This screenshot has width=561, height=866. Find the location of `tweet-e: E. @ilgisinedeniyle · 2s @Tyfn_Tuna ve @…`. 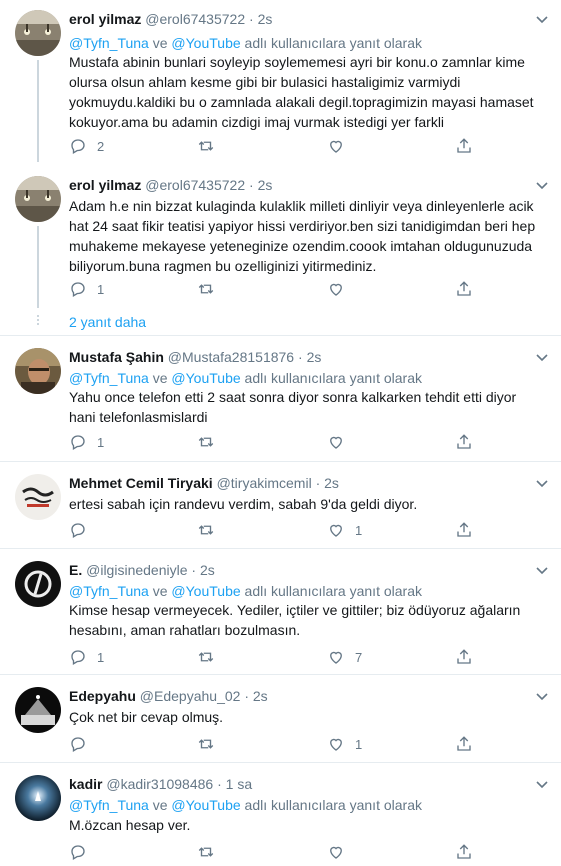

tweet-e: E. @ilgisinedeniyle · 2s @Tyfn_Tuna ve @… is located at coordinates (280, 616).